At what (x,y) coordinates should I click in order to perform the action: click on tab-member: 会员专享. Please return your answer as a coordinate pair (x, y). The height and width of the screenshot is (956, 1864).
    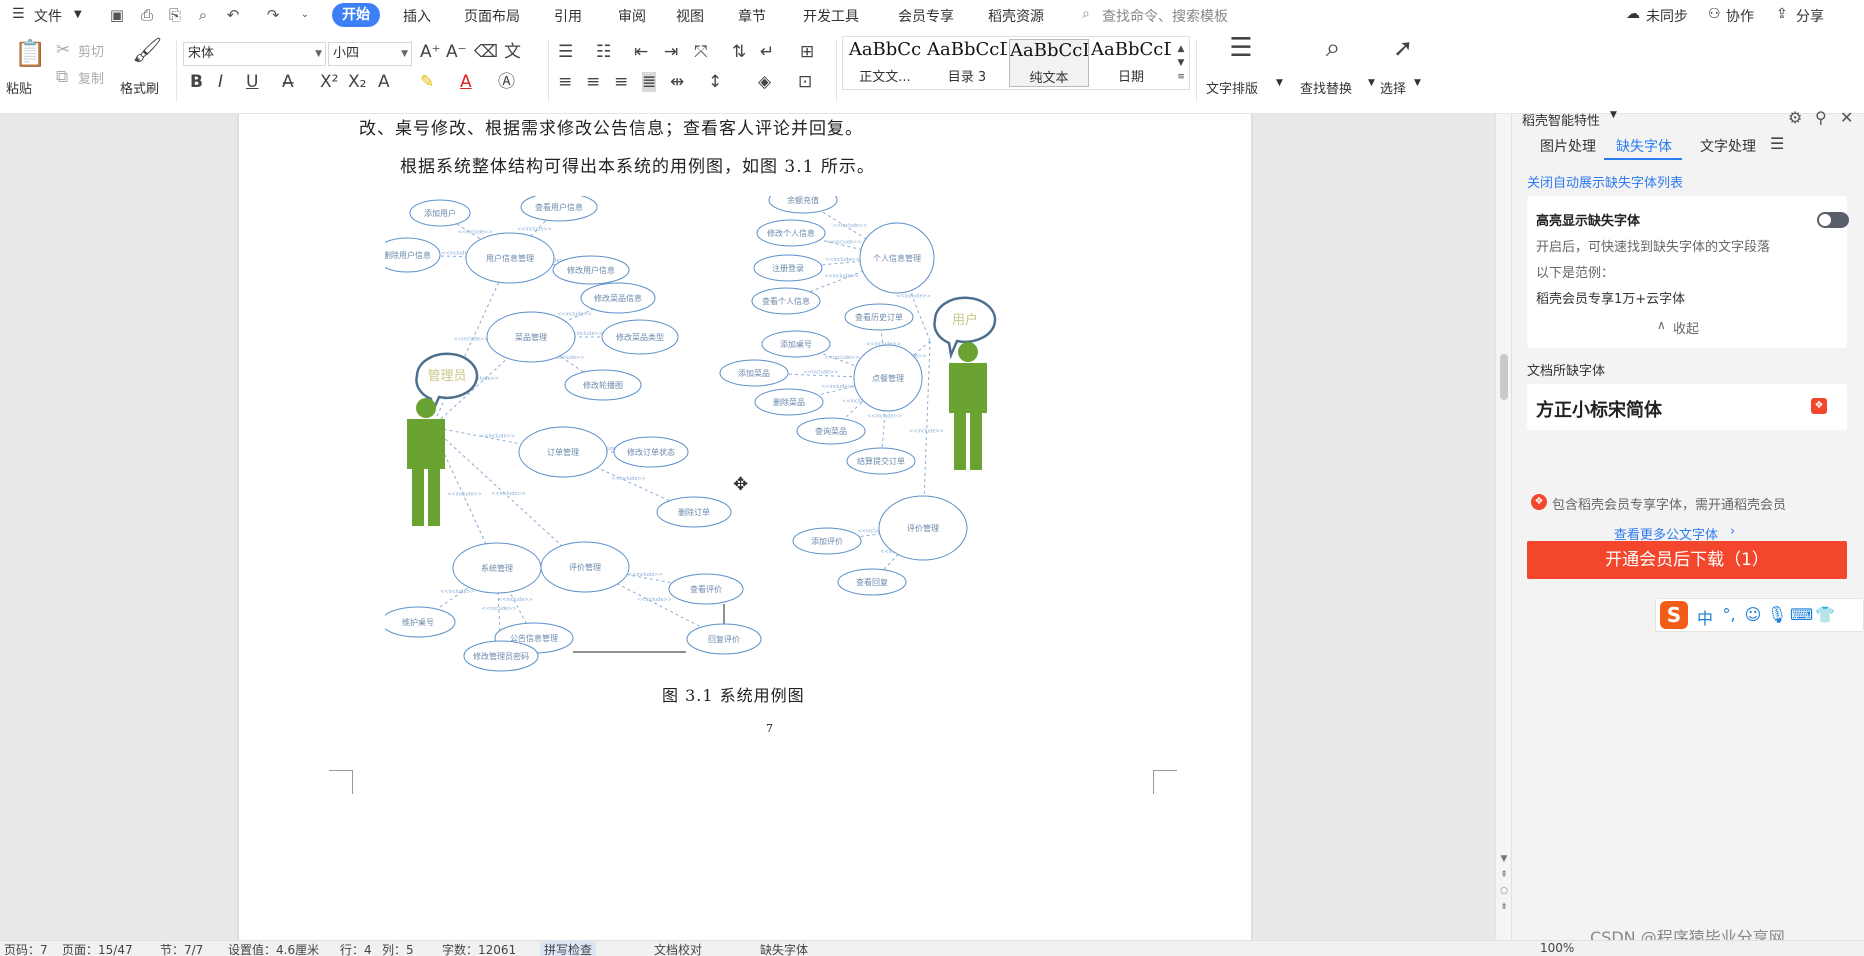
    Looking at the image, I should click on (926, 16).